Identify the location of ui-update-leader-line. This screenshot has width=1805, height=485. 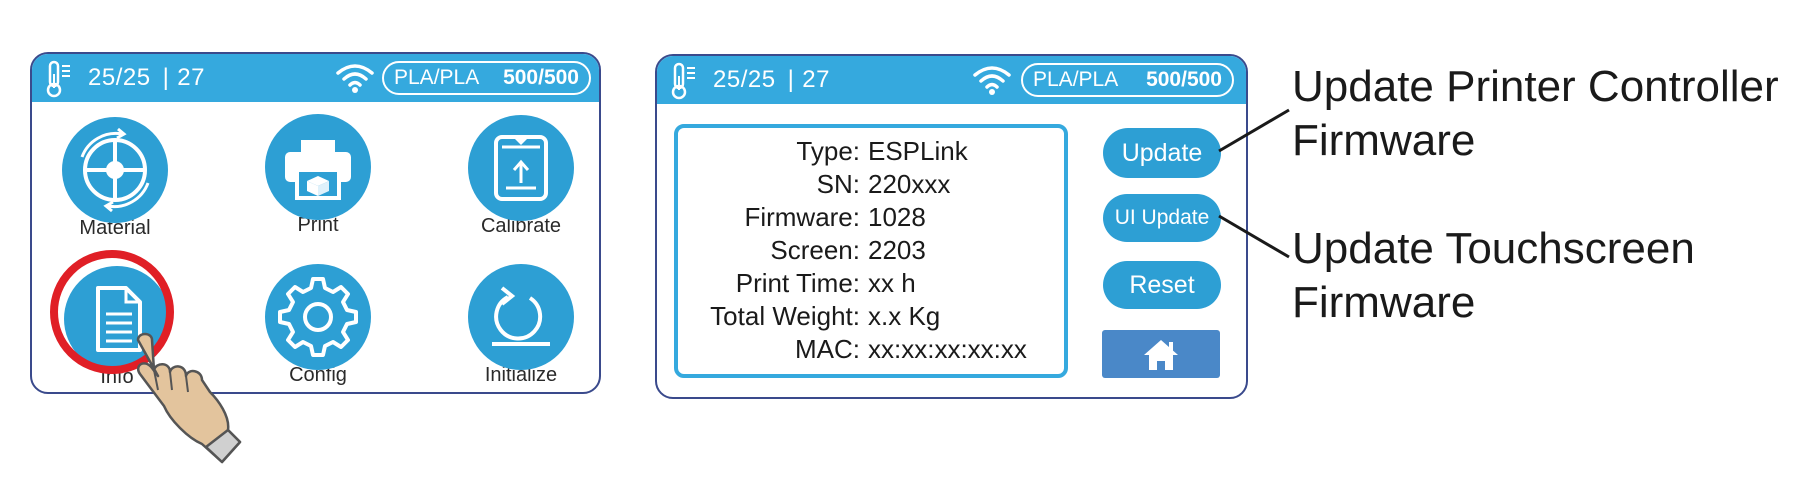
(1254, 236).